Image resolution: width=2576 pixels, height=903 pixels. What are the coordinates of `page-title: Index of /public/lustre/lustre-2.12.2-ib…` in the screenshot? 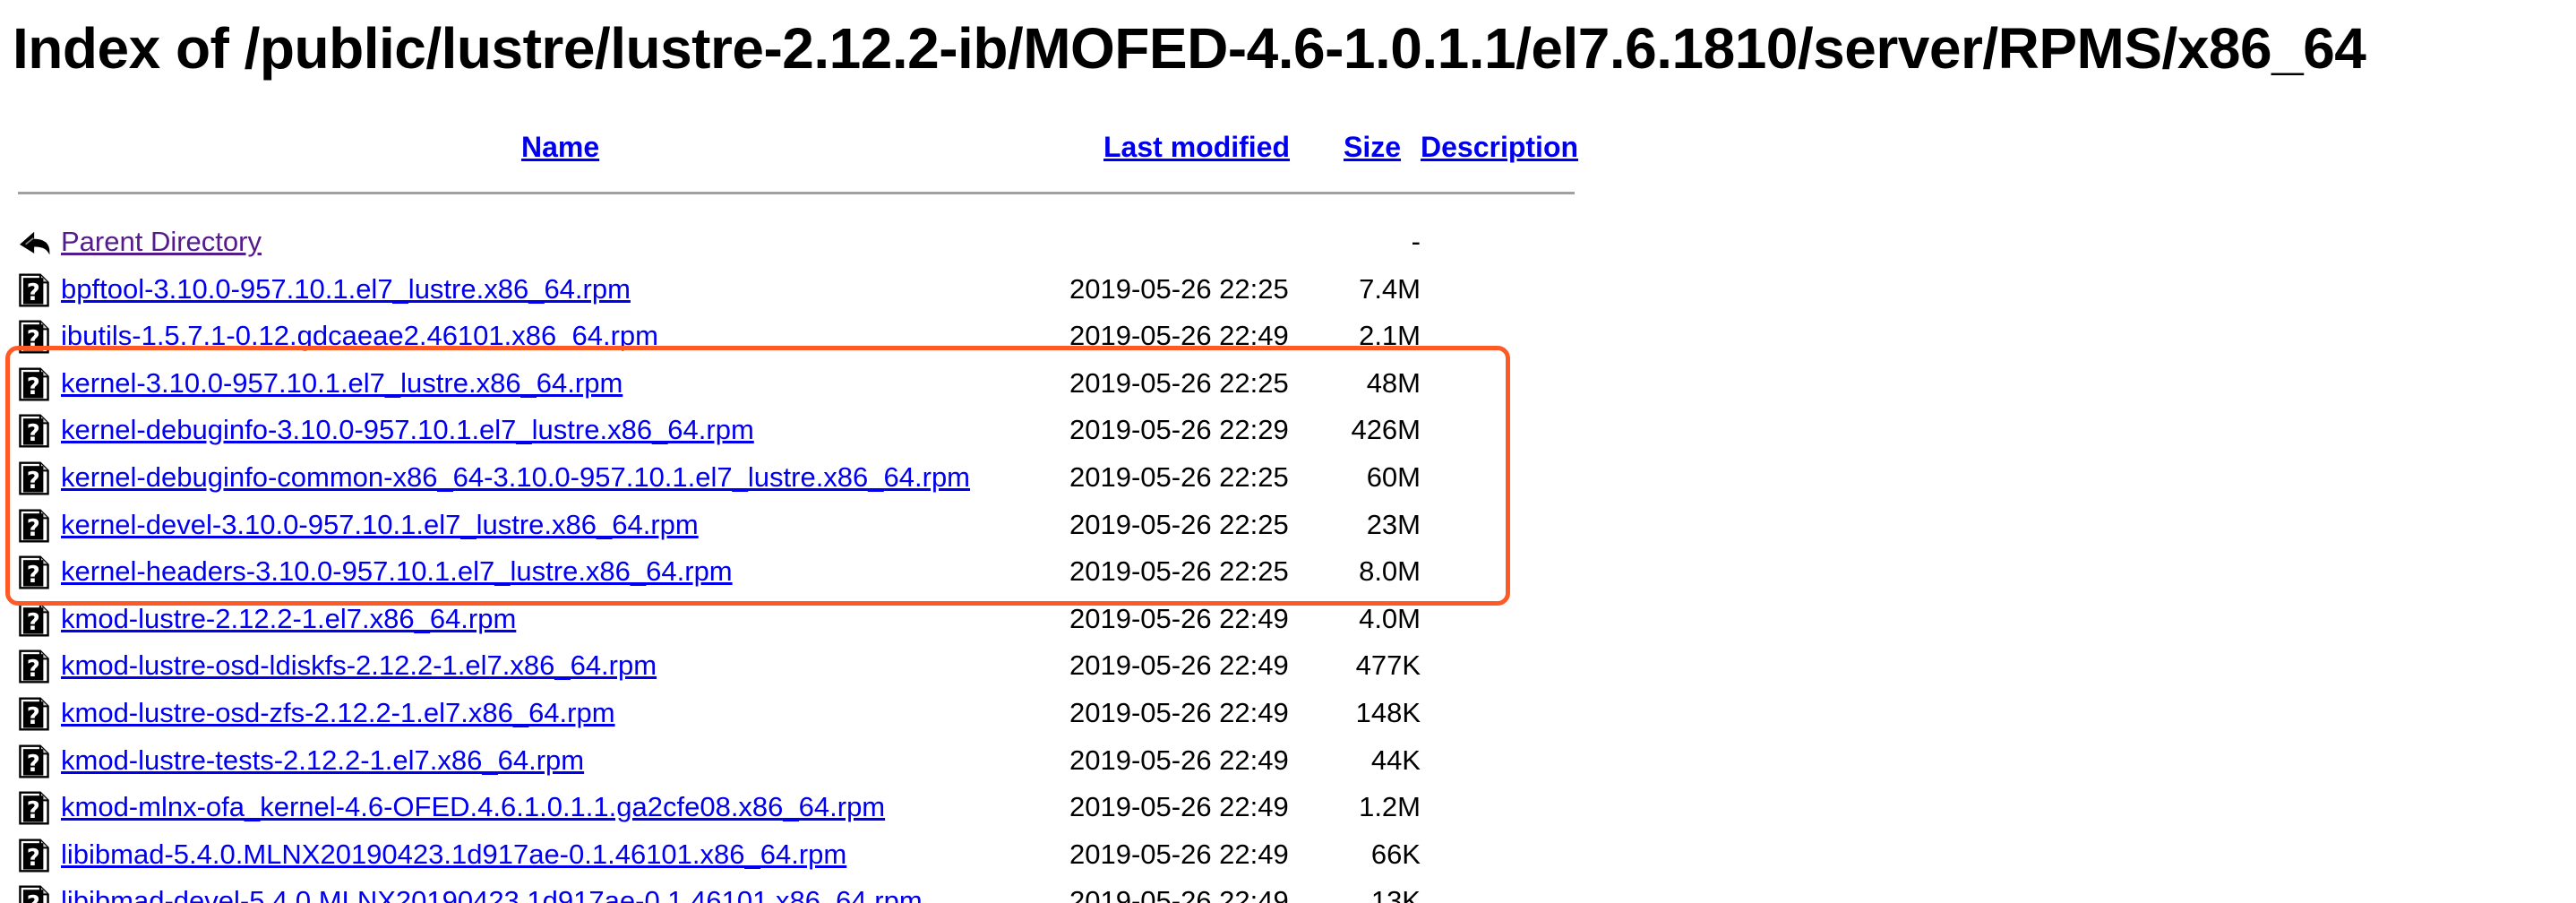 It's located at (1189, 48).